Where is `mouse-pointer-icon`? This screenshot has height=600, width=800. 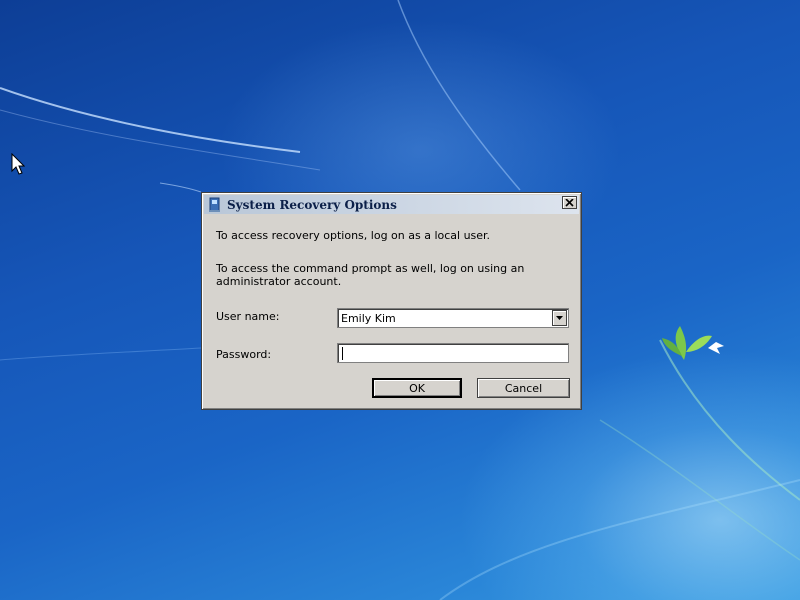
mouse-pointer-icon is located at coordinates (18, 164).